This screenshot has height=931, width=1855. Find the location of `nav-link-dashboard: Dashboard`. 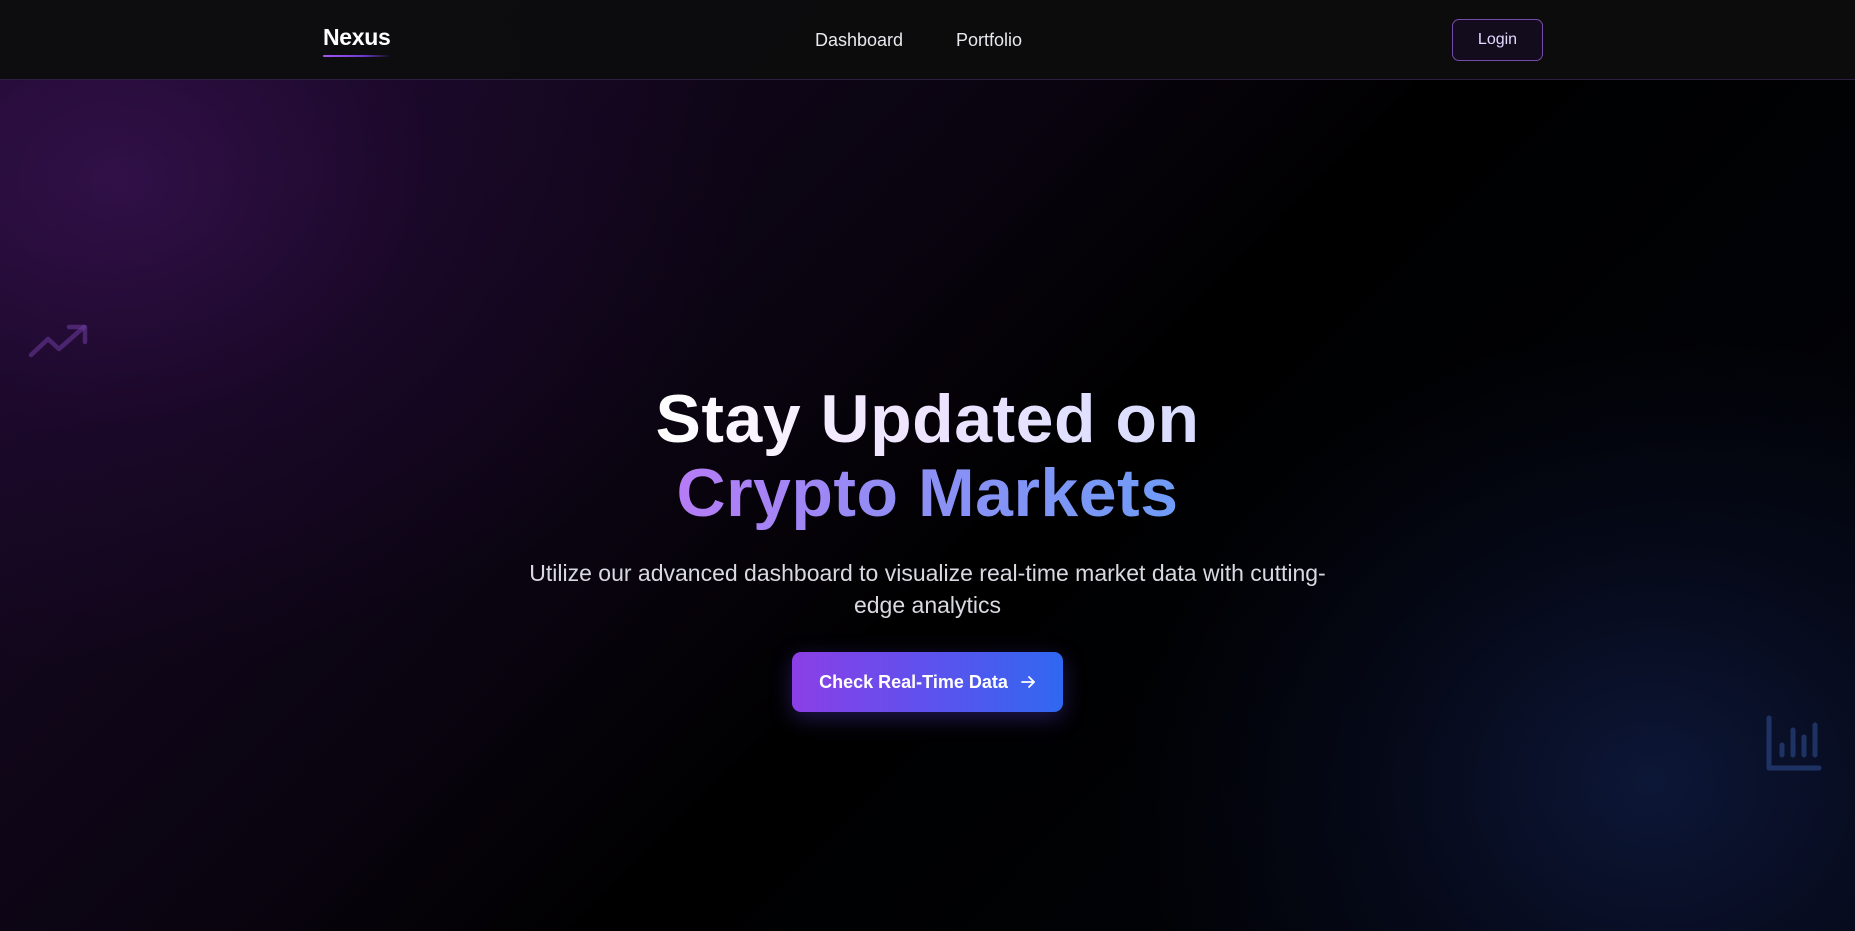

nav-link-dashboard: Dashboard is located at coordinates (859, 40).